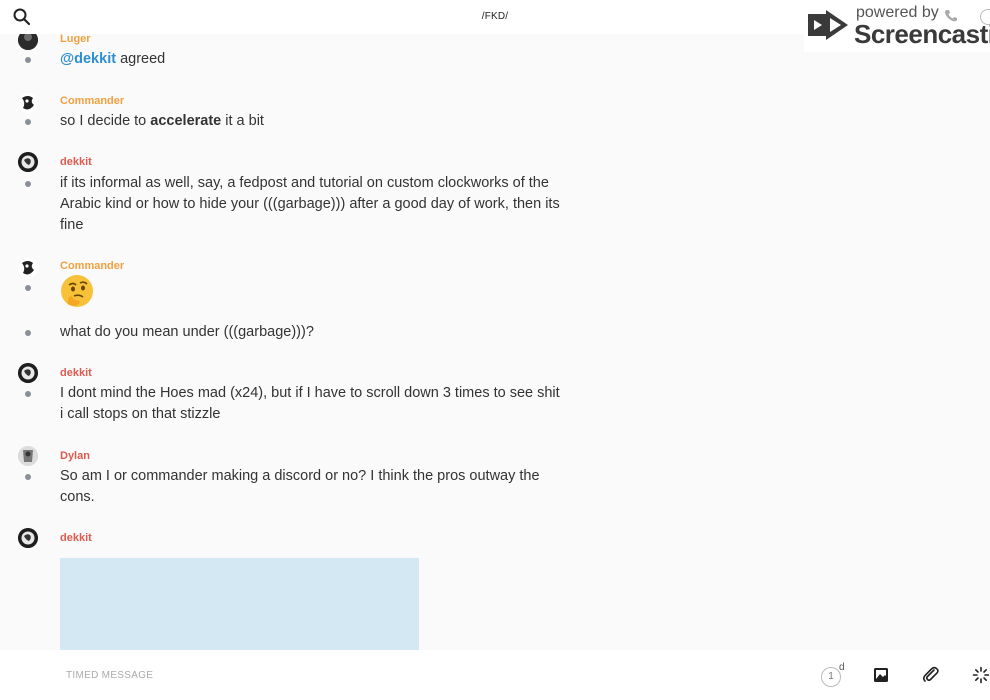  Describe the element at coordinates (842, 667) in the screenshot. I see `timer-unit: d` at that location.